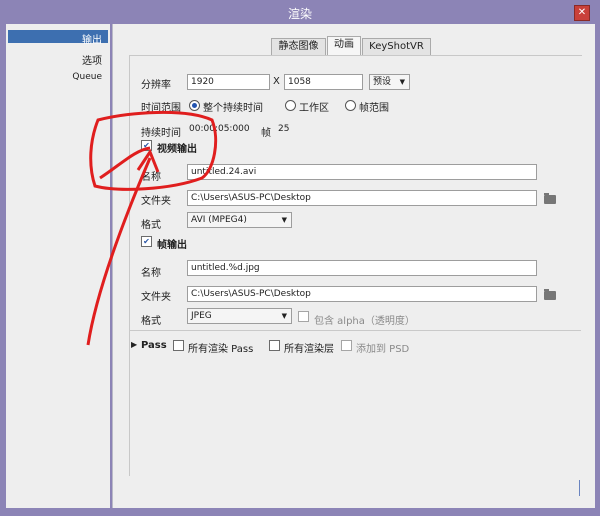 The height and width of the screenshot is (516, 600). Describe the element at coordinates (550, 294) in the screenshot. I see `frame-folder-browse-icon` at that location.